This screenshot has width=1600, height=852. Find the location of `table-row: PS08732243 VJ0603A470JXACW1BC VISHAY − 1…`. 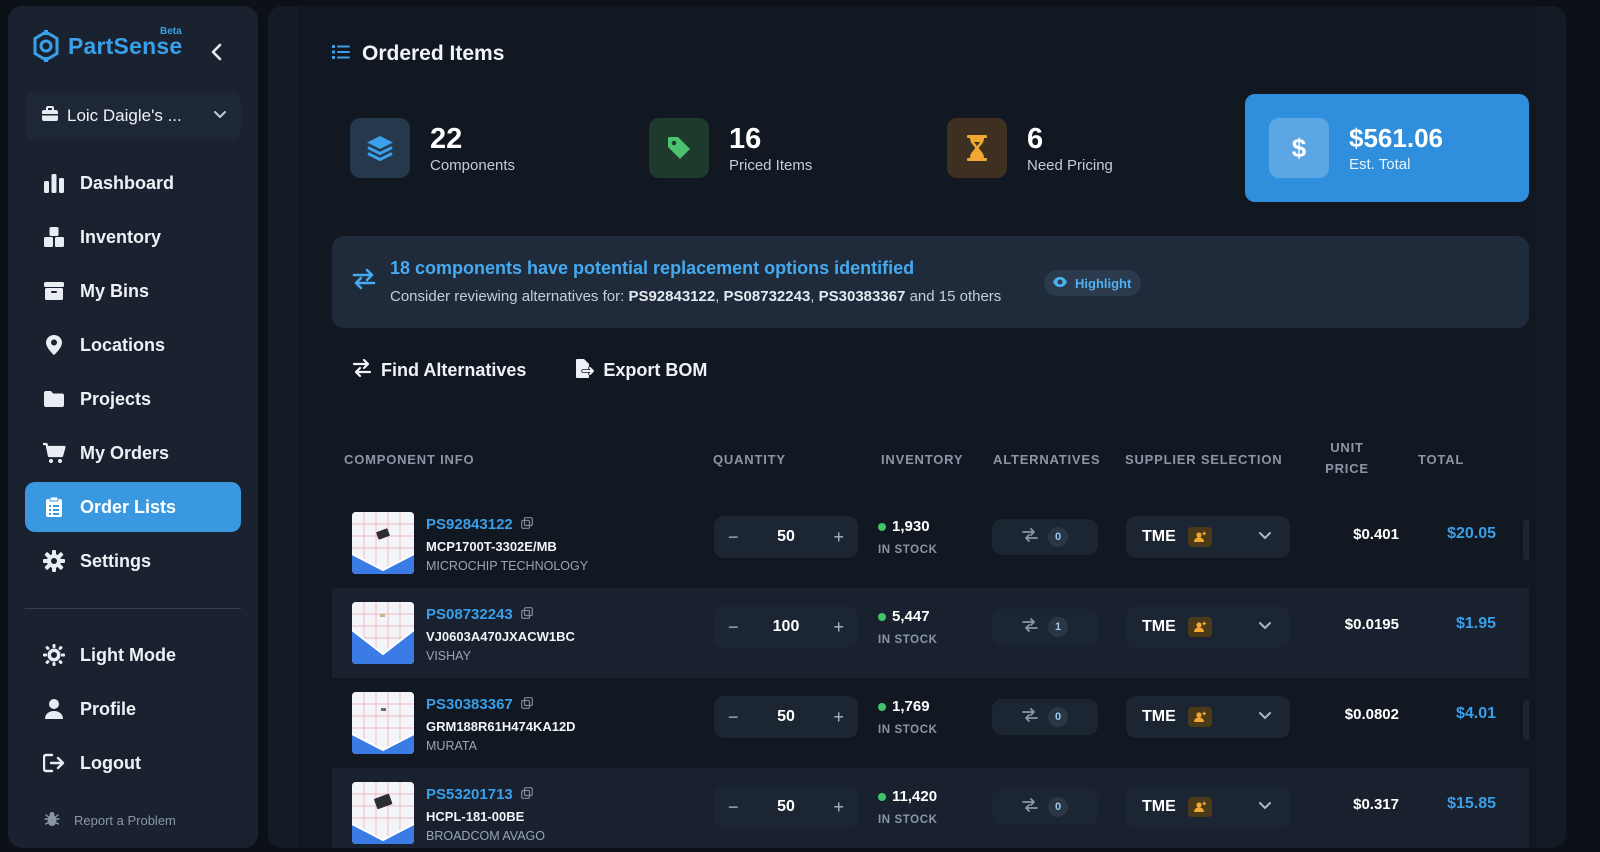

table-row: PS08732243 VJ0603A470JXACW1BC VISHAY − 1… is located at coordinates (930, 633).